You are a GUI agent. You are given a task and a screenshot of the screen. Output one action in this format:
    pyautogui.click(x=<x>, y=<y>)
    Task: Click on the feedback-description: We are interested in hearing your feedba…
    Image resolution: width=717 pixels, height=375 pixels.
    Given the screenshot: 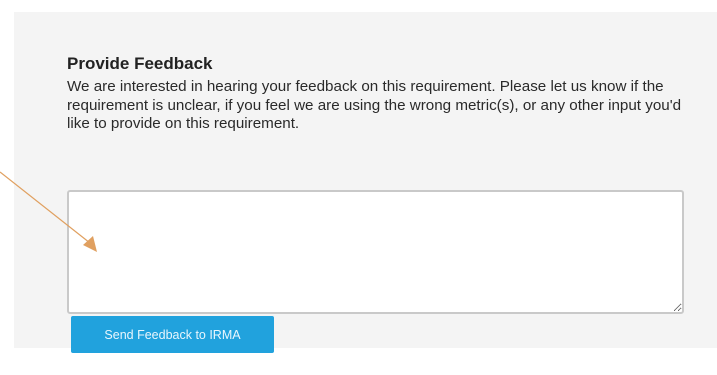 What is the action you would take?
    pyautogui.click(x=374, y=105)
    